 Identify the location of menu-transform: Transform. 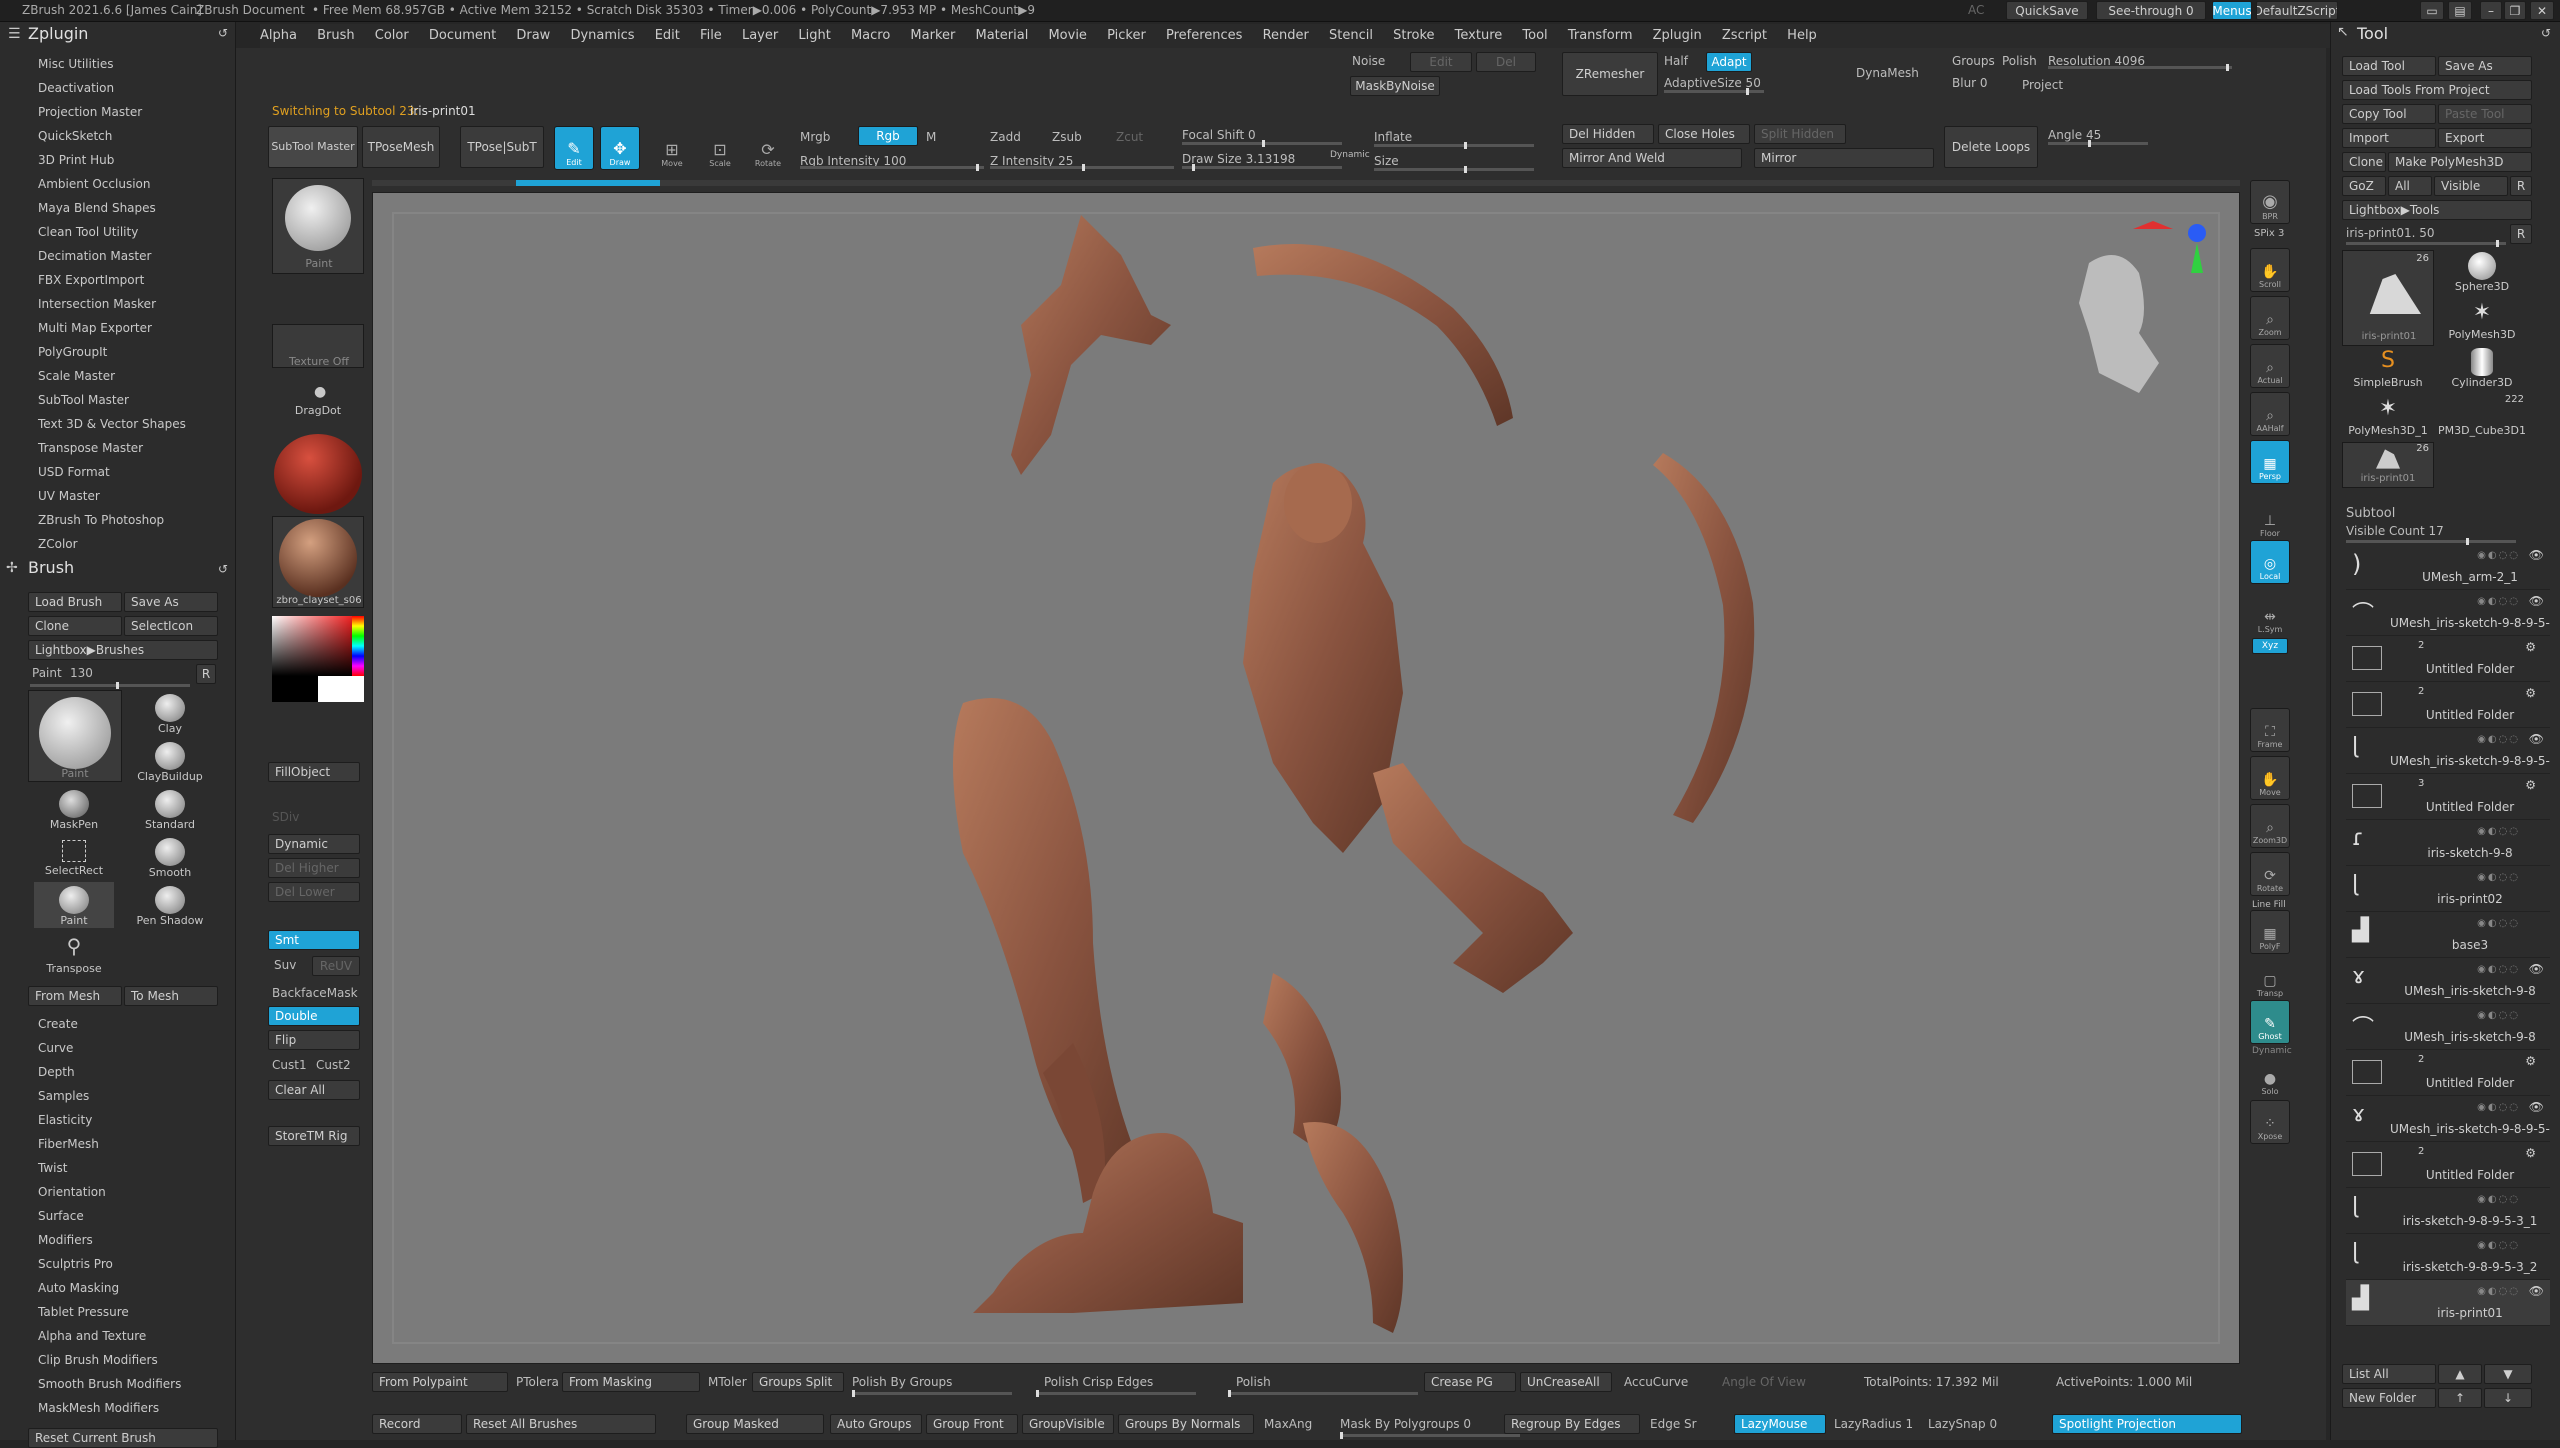
(1600, 36).